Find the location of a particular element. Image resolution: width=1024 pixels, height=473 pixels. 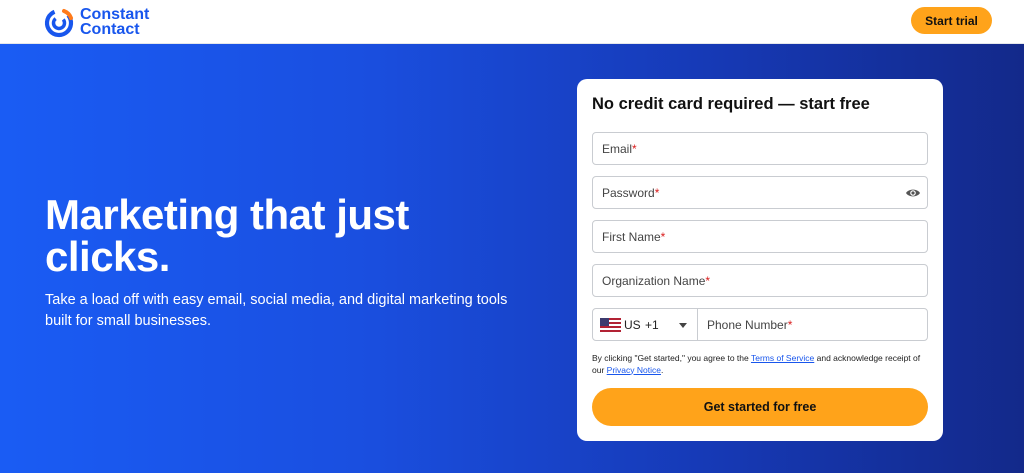

email-label: Email* is located at coordinates (619, 149).